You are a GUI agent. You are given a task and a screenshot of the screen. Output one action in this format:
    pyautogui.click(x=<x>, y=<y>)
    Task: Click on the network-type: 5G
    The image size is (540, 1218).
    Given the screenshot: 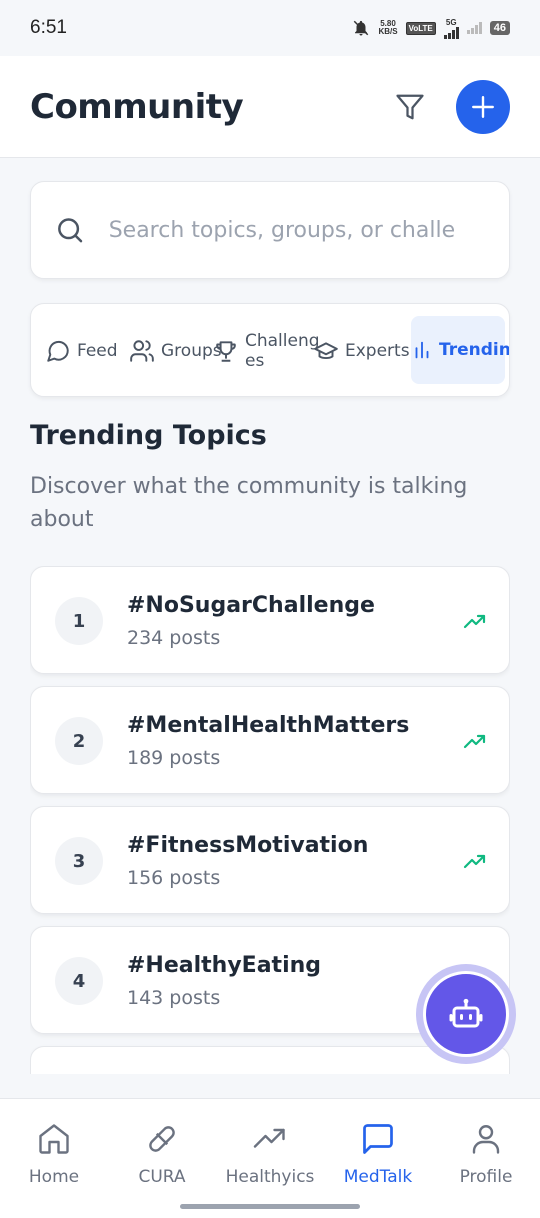 What is the action you would take?
    pyautogui.click(x=451, y=22)
    